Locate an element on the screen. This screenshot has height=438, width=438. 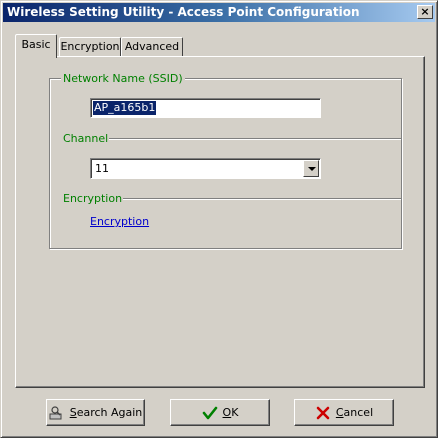
tab-basic-label: Basic is located at coordinates (36, 44).